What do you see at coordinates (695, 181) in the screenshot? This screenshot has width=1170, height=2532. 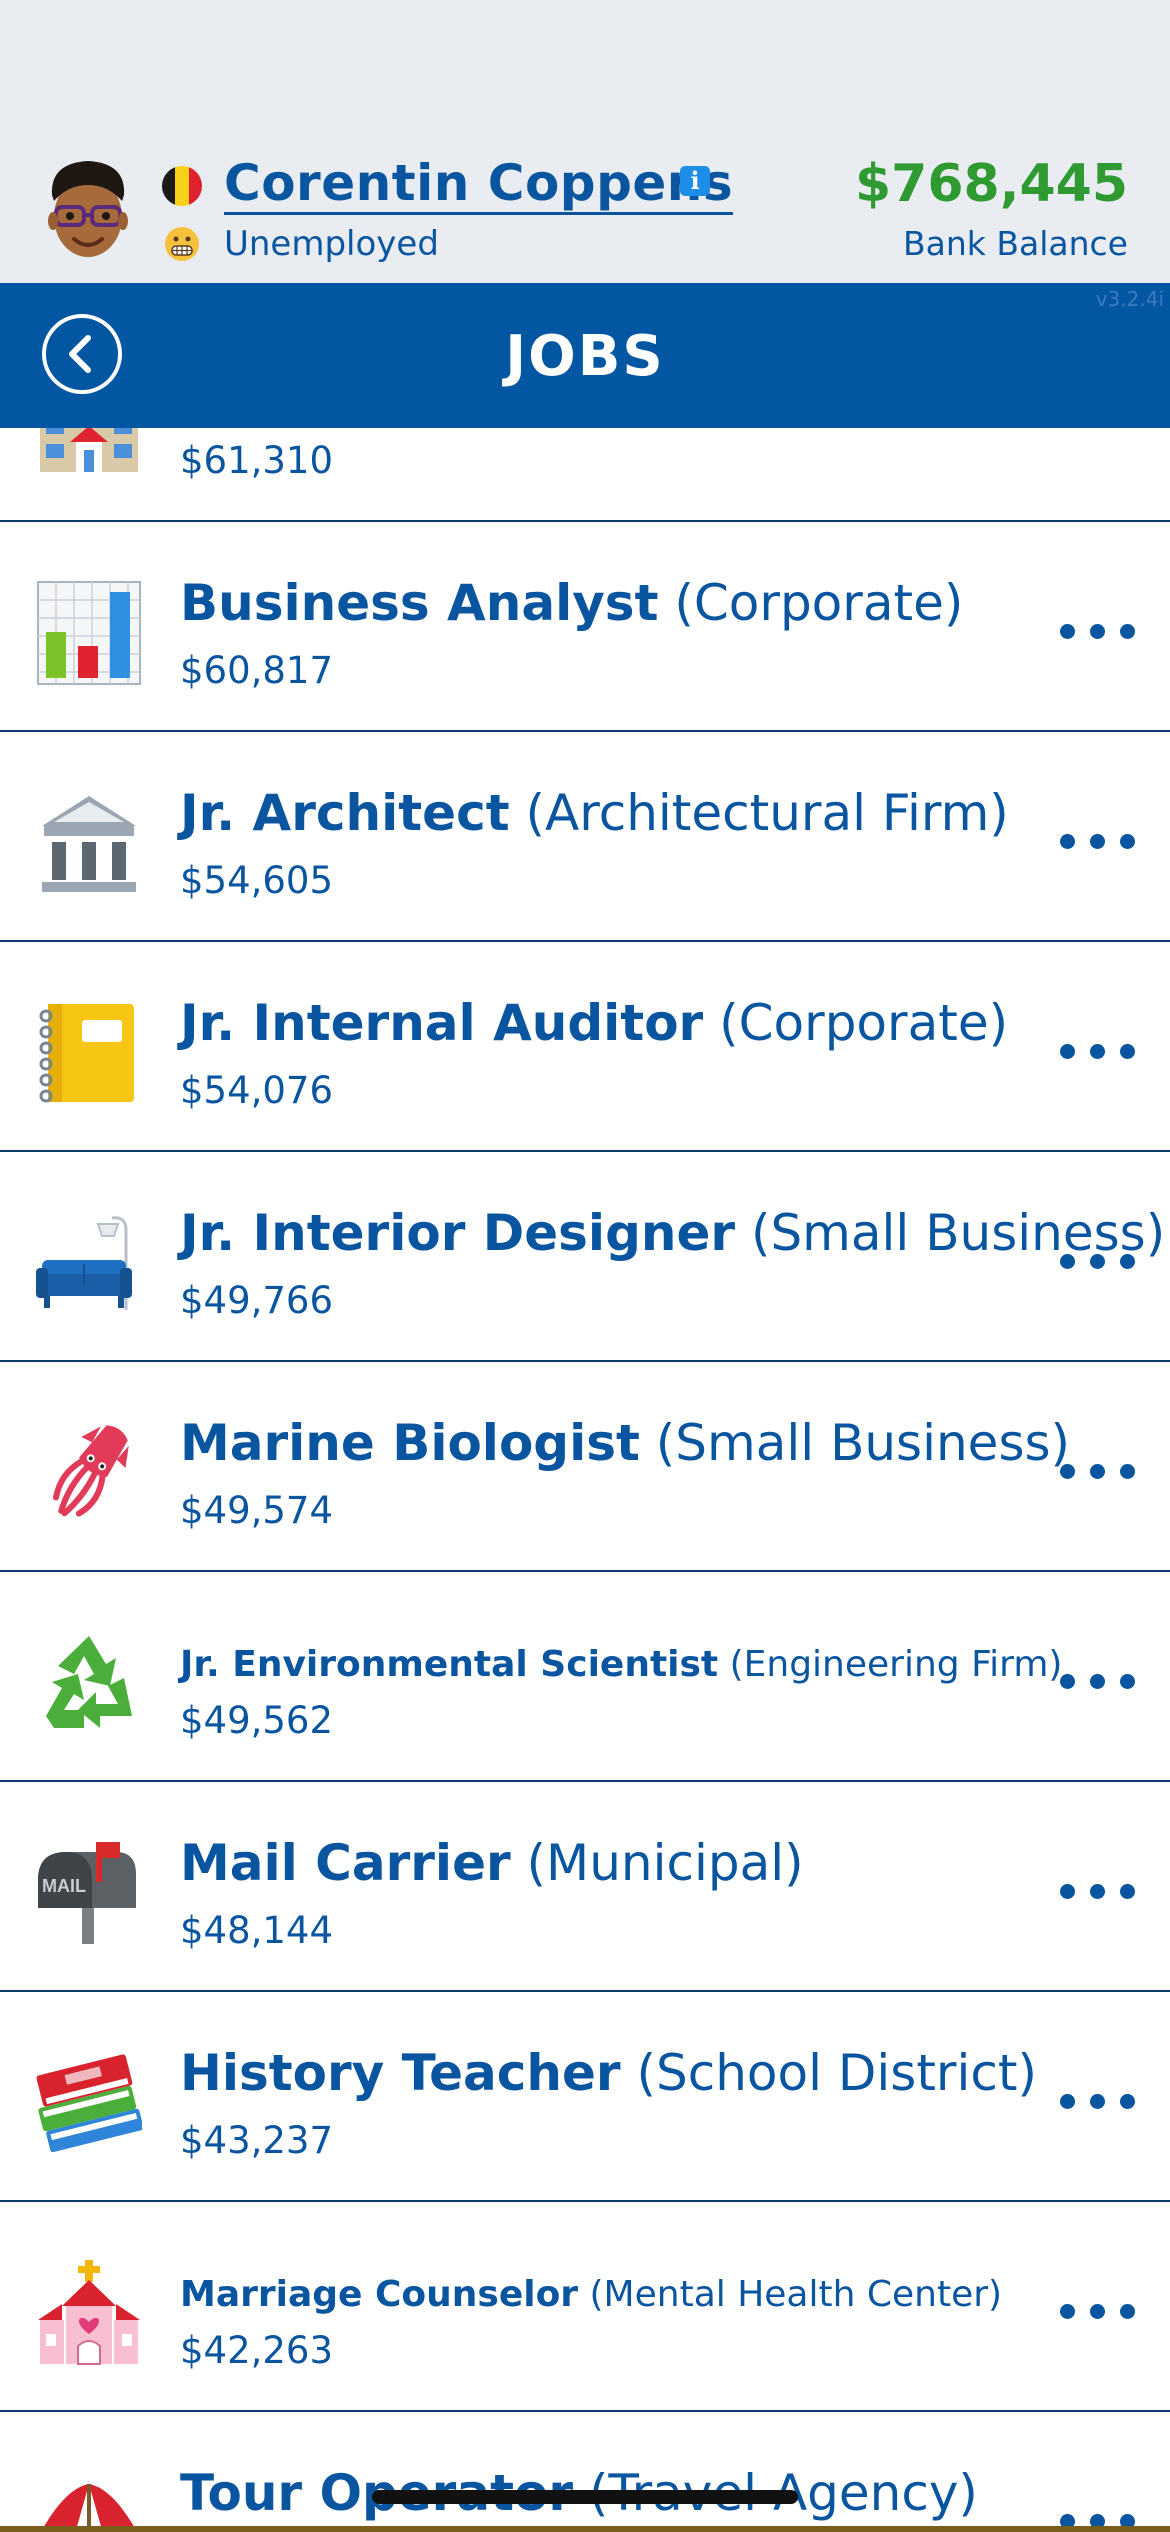 I see `info-icon: i` at bounding box center [695, 181].